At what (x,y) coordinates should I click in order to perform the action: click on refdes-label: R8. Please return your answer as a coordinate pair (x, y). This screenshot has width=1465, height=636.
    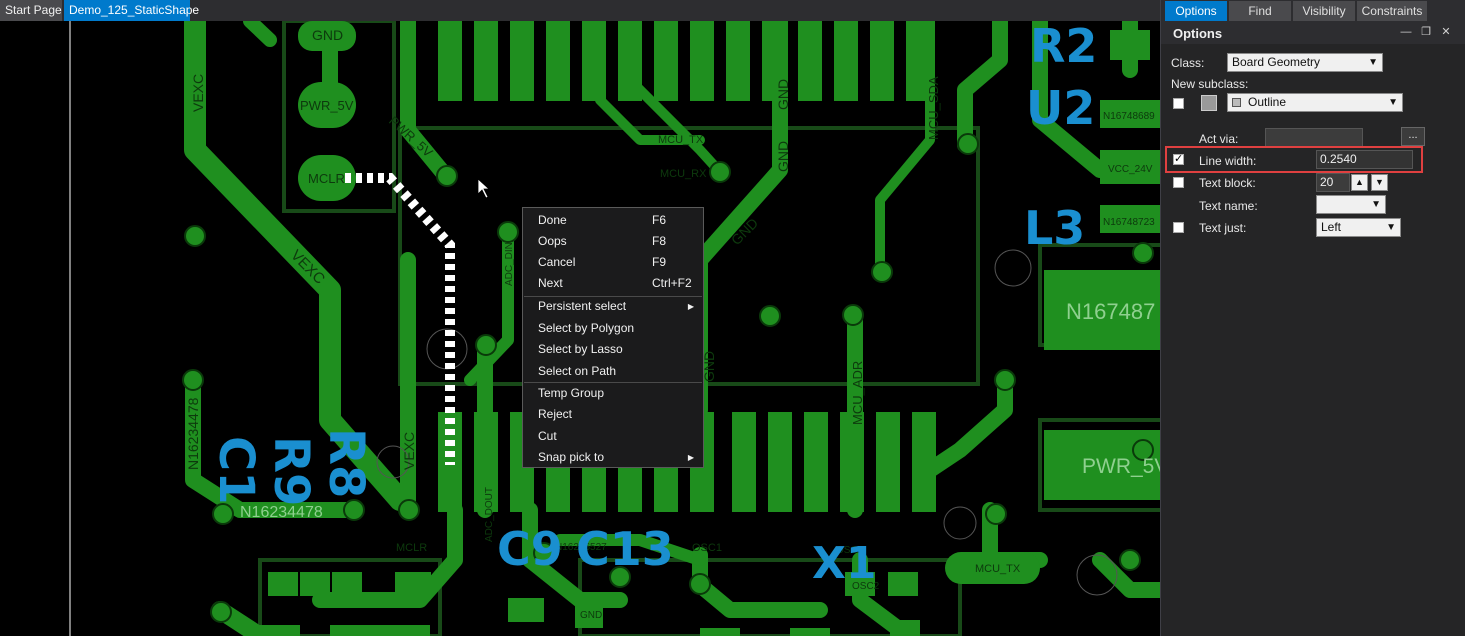
    Looking at the image, I should click on (346, 463).